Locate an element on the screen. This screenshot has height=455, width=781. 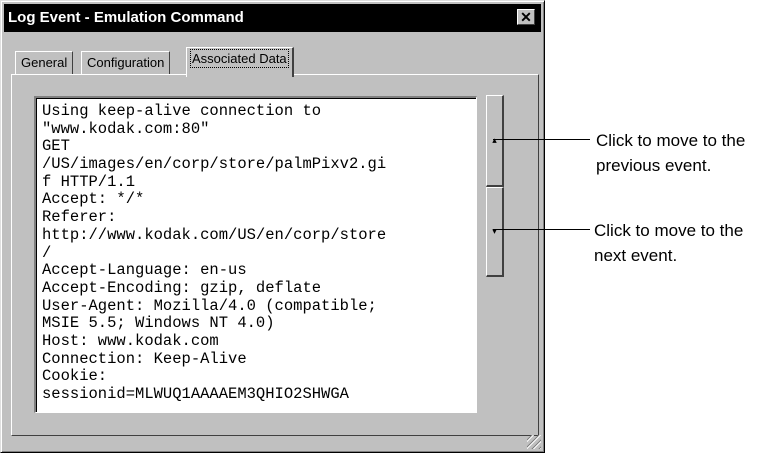
data-line: Accept: */* is located at coordinates (93, 199).